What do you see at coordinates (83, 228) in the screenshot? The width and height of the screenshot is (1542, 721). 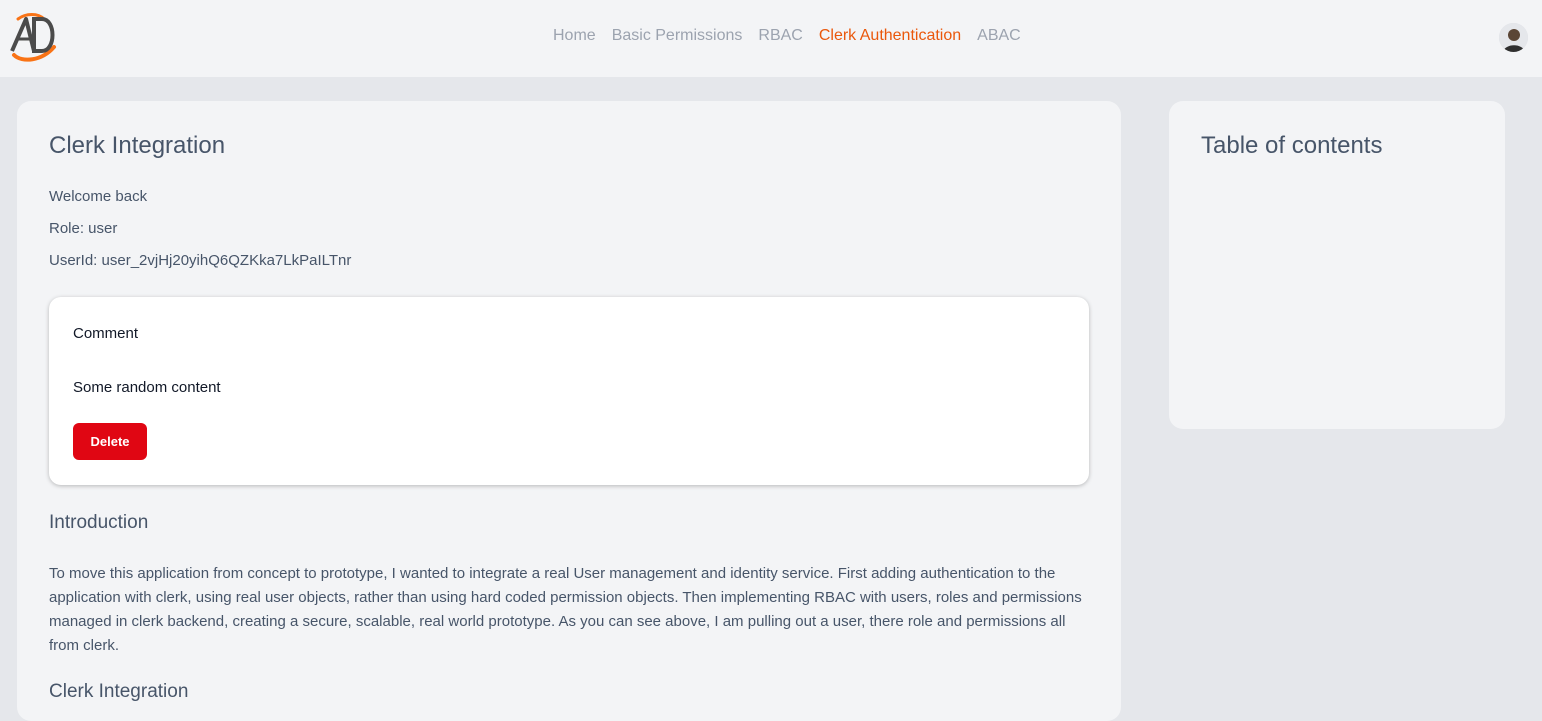 I see `role-text: Role: user` at bounding box center [83, 228].